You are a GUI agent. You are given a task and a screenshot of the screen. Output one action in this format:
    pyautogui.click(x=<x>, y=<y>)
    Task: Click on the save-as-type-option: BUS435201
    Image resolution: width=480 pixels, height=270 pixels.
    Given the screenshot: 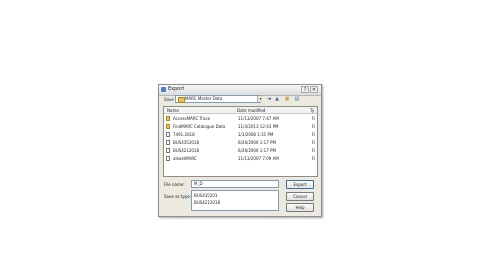 What is the action you would take?
    pyautogui.click(x=205, y=195)
    